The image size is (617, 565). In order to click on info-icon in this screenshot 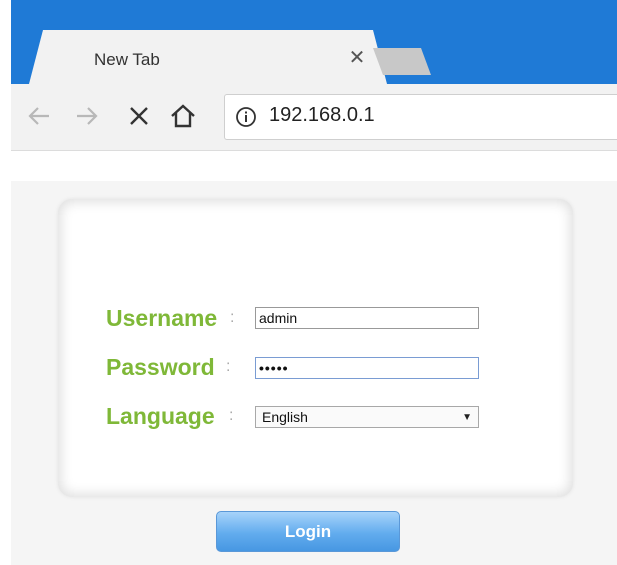, I will do `click(246, 117)`.